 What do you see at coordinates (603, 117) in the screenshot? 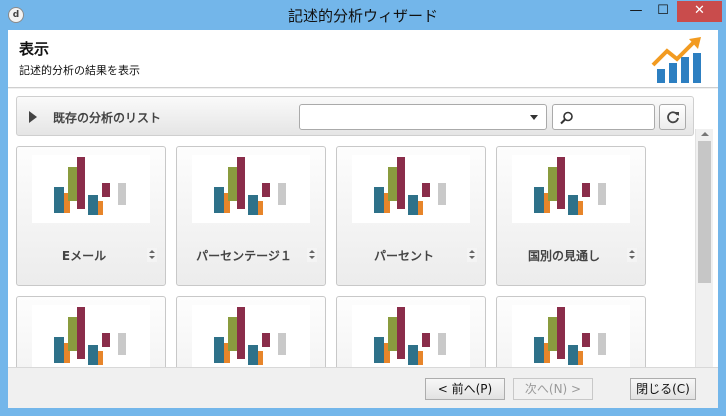
I see `search-input` at bounding box center [603, 117].